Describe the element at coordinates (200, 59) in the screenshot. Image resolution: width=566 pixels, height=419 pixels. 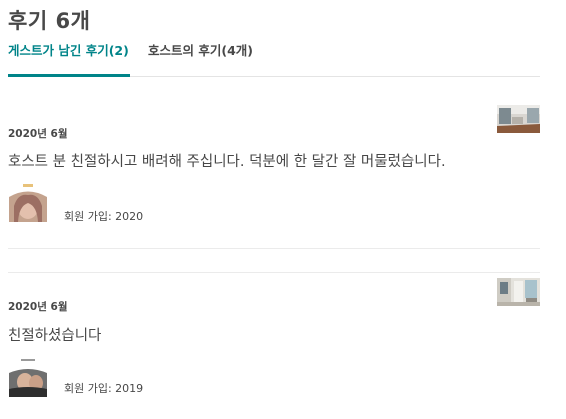
I see `tab-host-reviews: 호스트의 후기(4개)` at that location.